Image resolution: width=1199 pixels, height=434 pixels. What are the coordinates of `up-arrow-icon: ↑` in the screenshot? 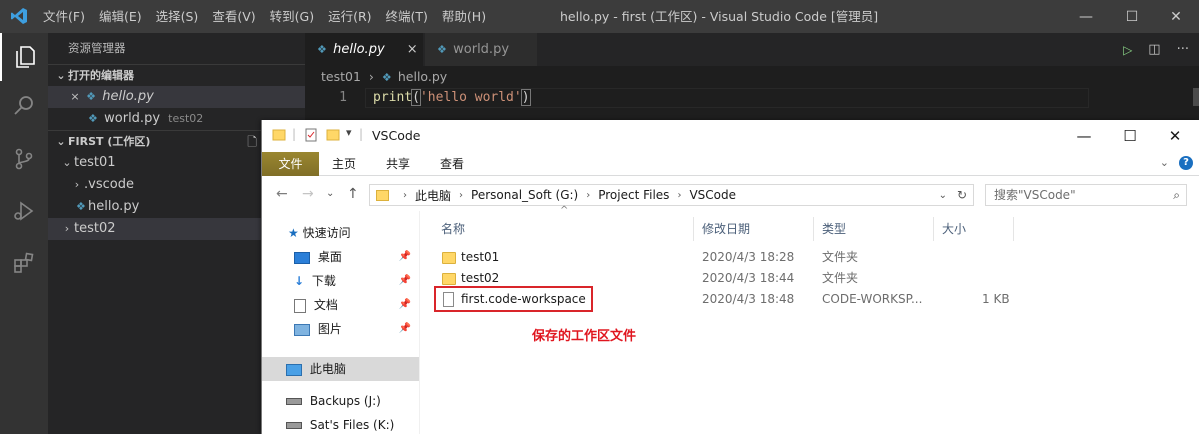 It's located at (353, 194).